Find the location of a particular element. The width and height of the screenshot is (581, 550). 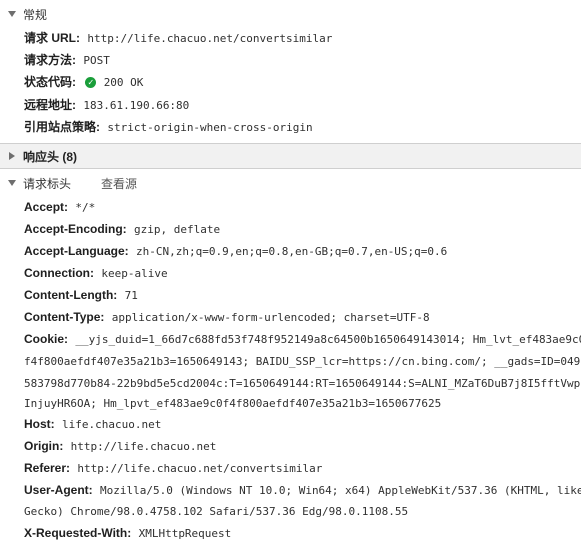

remote-address-label: 远程地址: is located at coordinates (50, 105).